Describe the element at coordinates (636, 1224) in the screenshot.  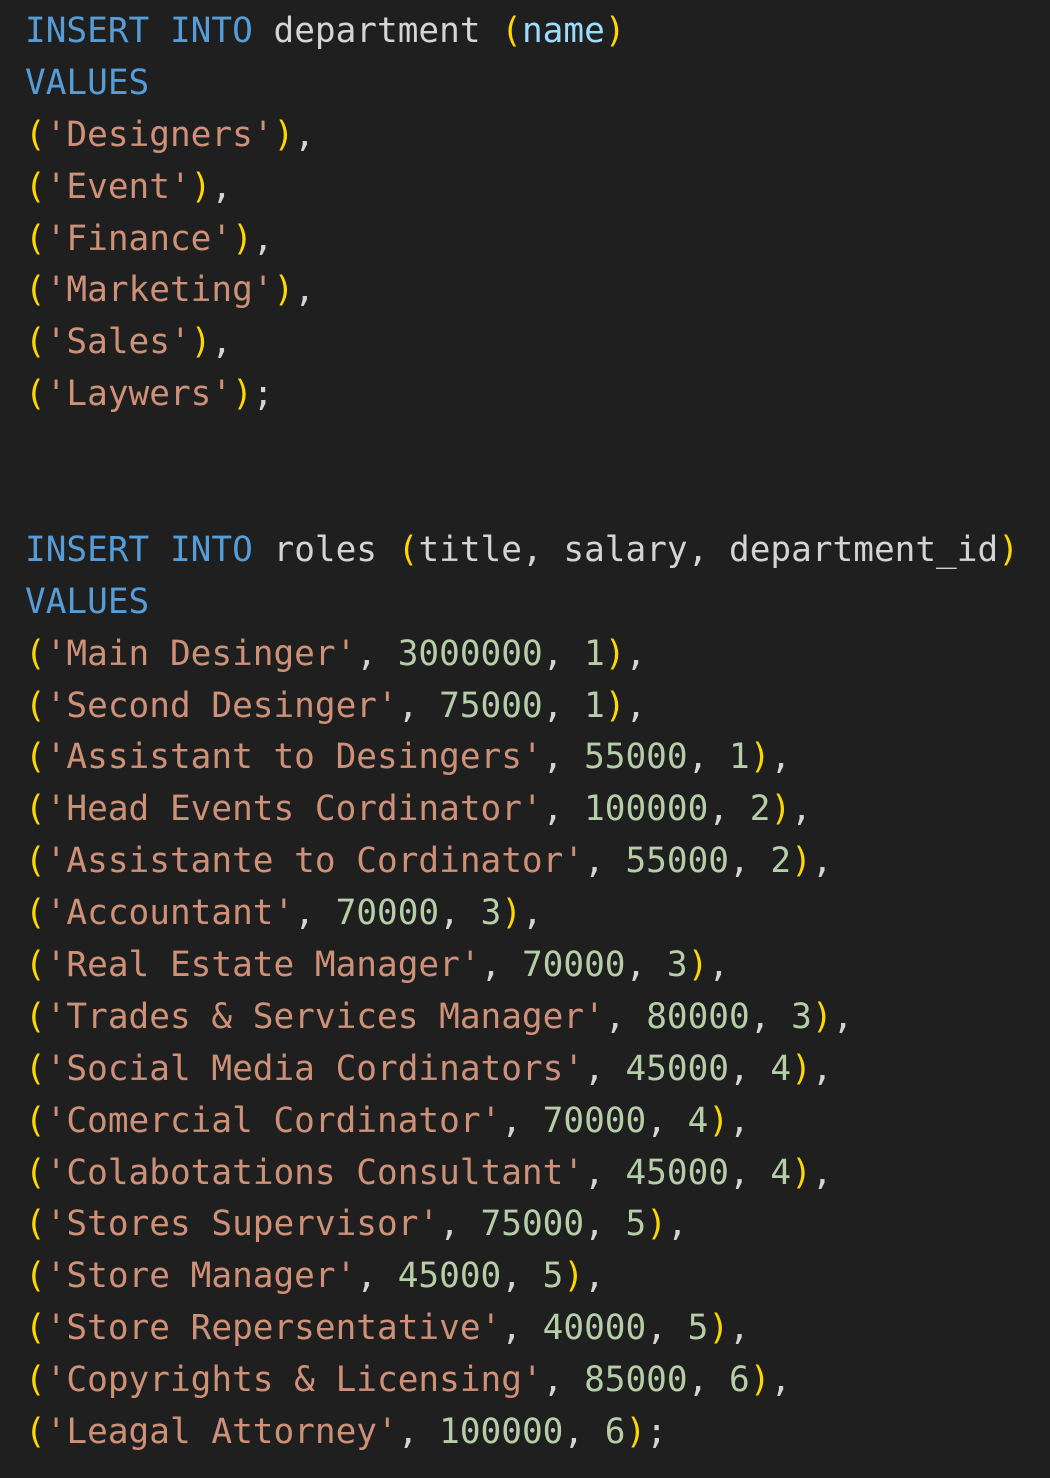
I see `number-token: 5` at that location.